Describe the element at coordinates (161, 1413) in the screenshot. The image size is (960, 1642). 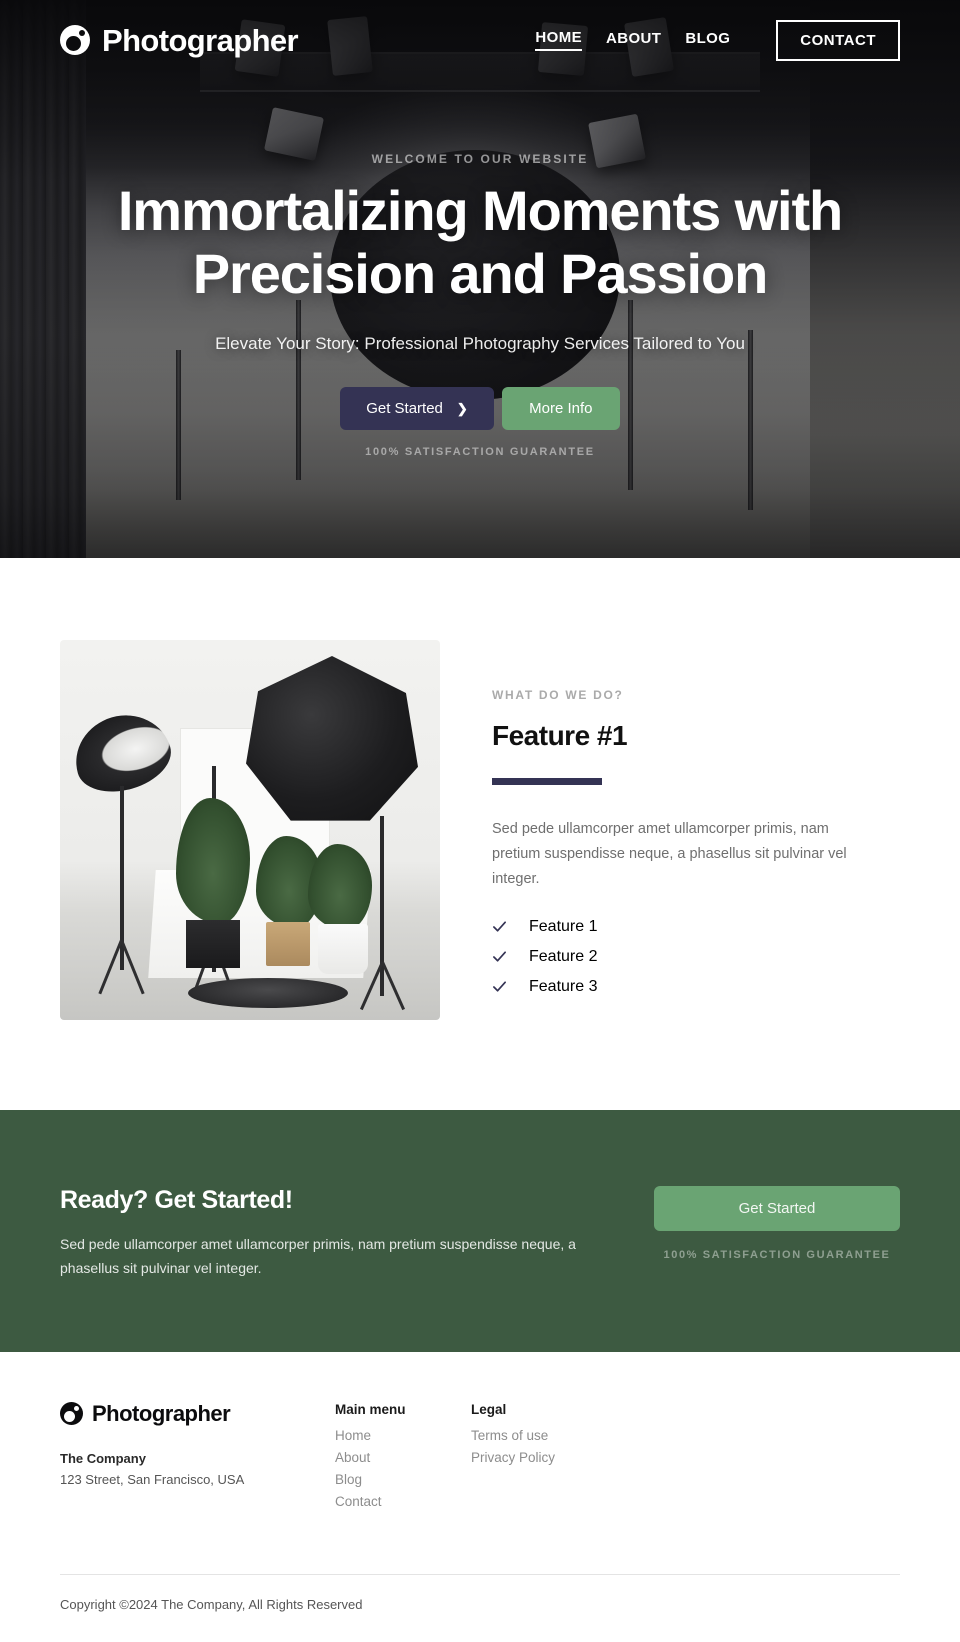
I see `footer-brand-name: Photographer` at that location.